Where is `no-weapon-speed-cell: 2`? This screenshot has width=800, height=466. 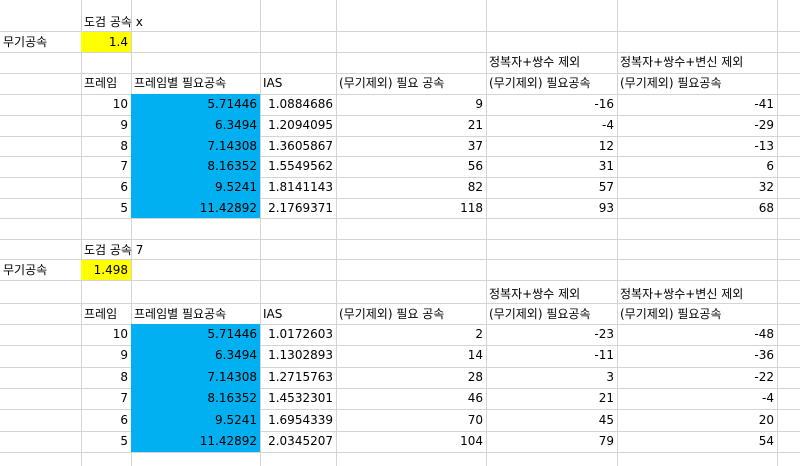 no-weapon-speed-cell: 2 is located at coordinates (411, 334).